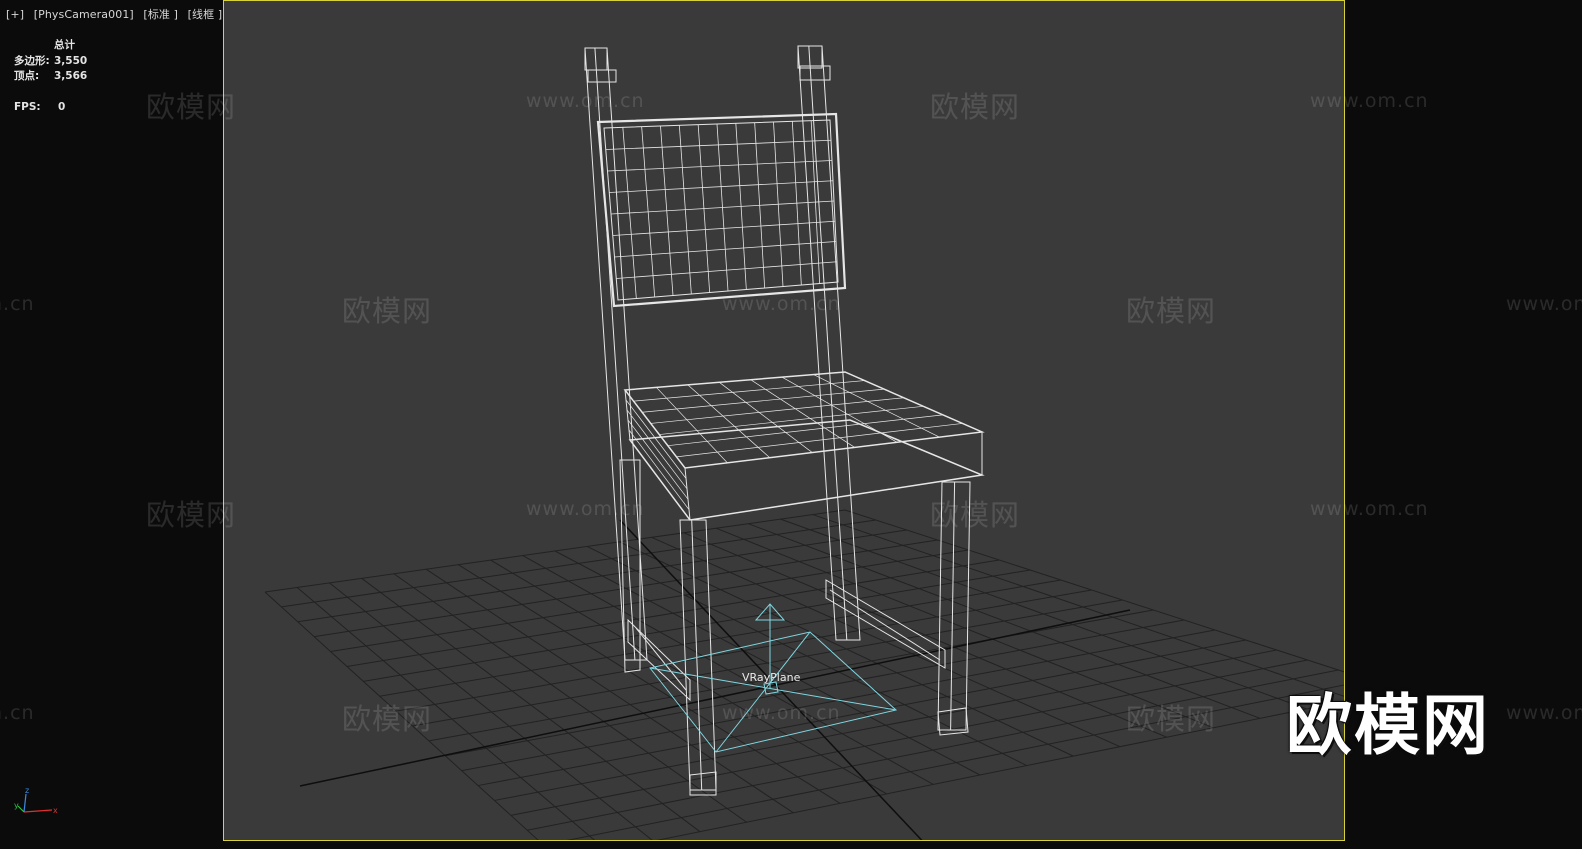  I want to click on vertices-label: 顶点:, so click(27, 76).